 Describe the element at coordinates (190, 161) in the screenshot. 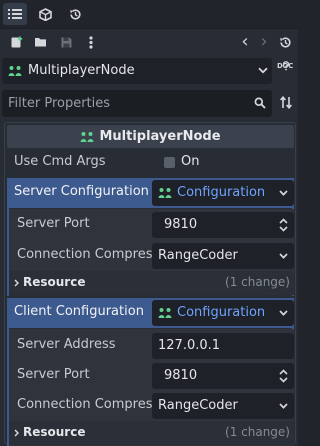

I see `checkbox-value: On` at that location.